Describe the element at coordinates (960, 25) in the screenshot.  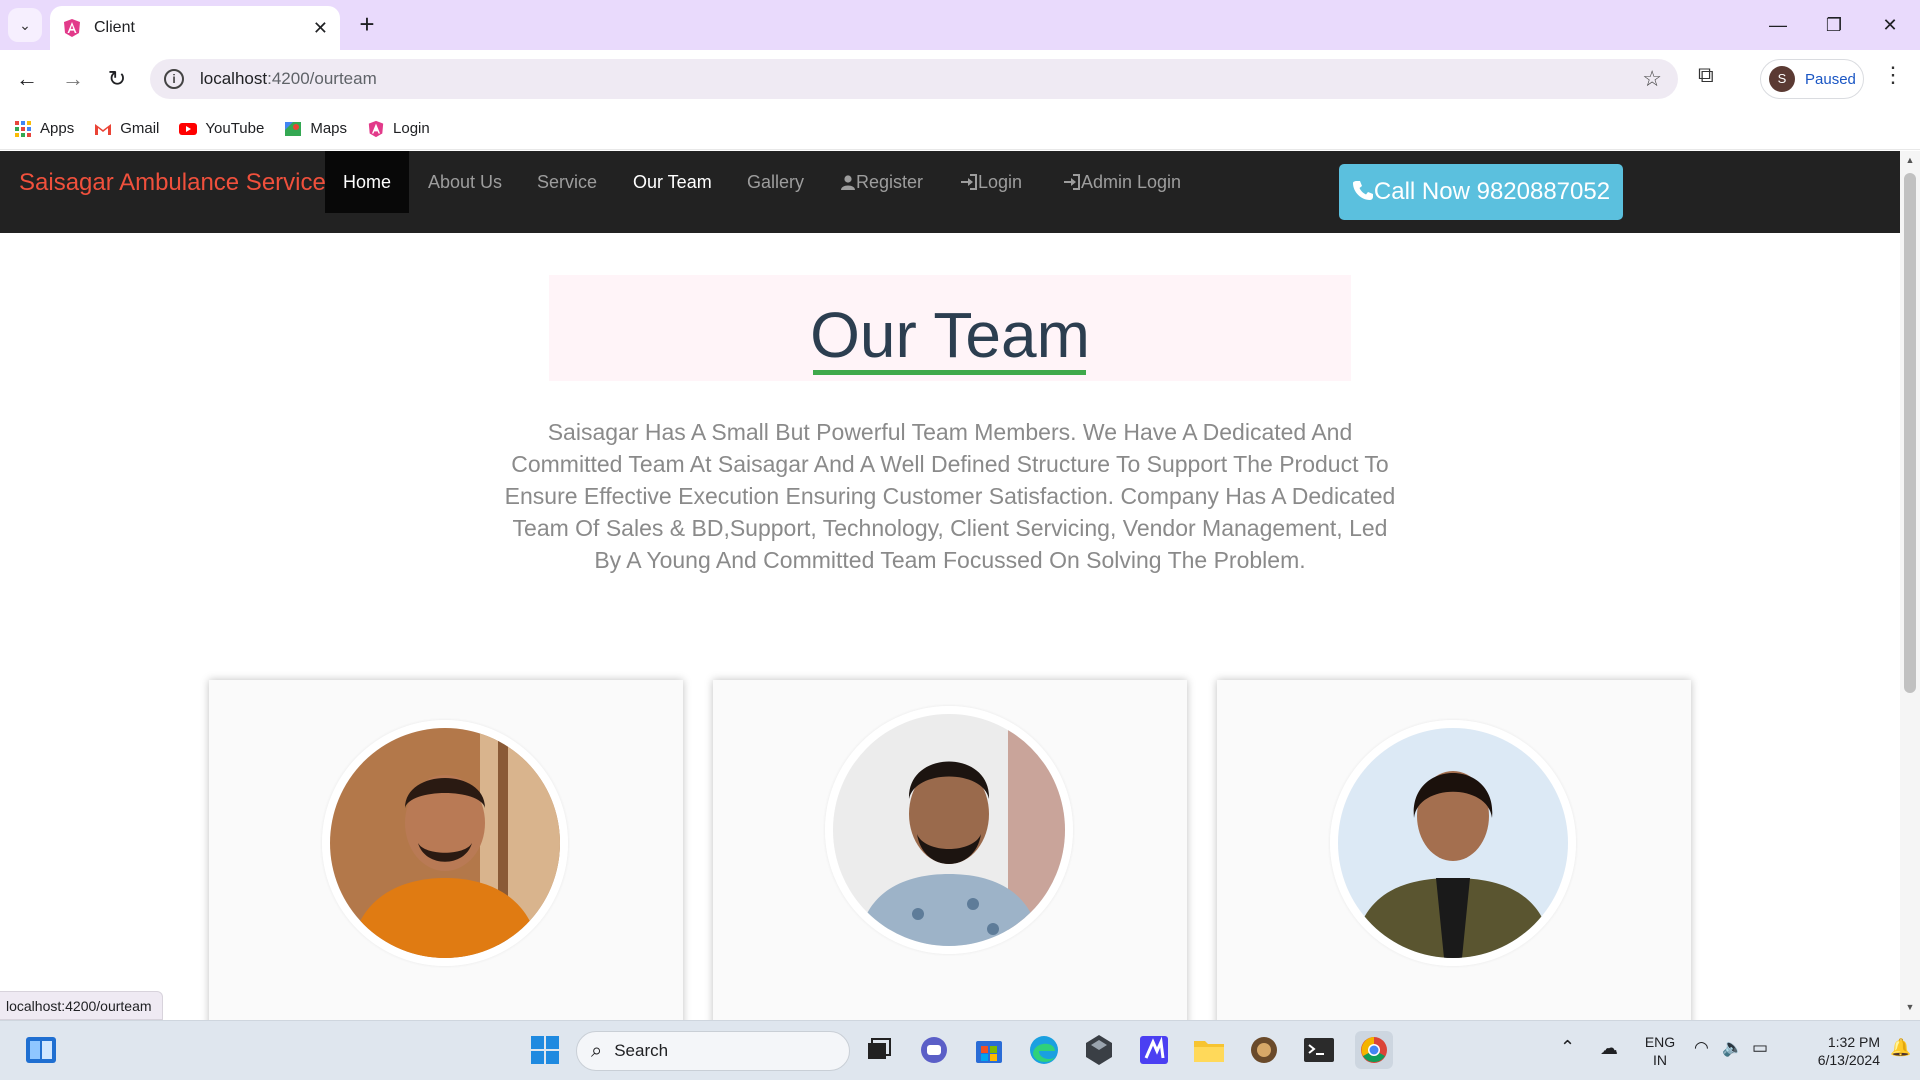
I see `browser-tab-bar: ⌄ Client ✕ + — ❐ ✕` at that location.